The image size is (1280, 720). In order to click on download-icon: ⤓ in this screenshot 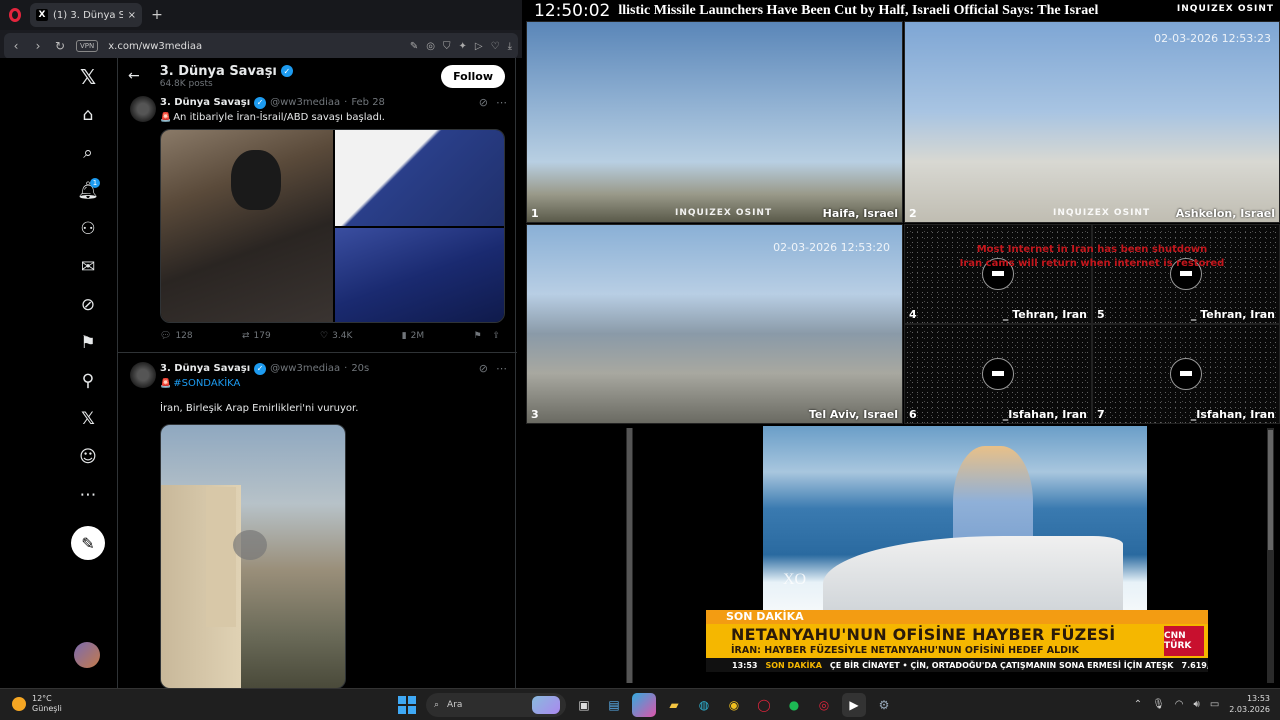, I will do `click(510, 46)`.